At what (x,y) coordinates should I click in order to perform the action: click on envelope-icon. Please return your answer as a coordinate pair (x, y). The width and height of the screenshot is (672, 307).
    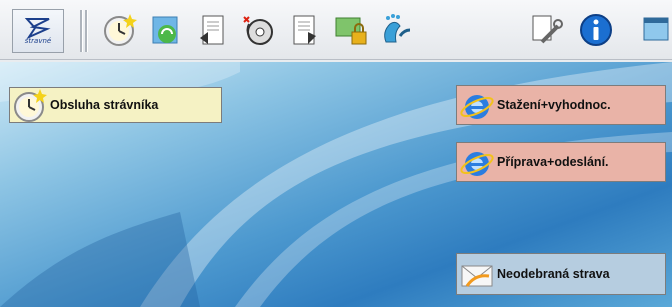
    Looking at the image, I should click on (477, 274).